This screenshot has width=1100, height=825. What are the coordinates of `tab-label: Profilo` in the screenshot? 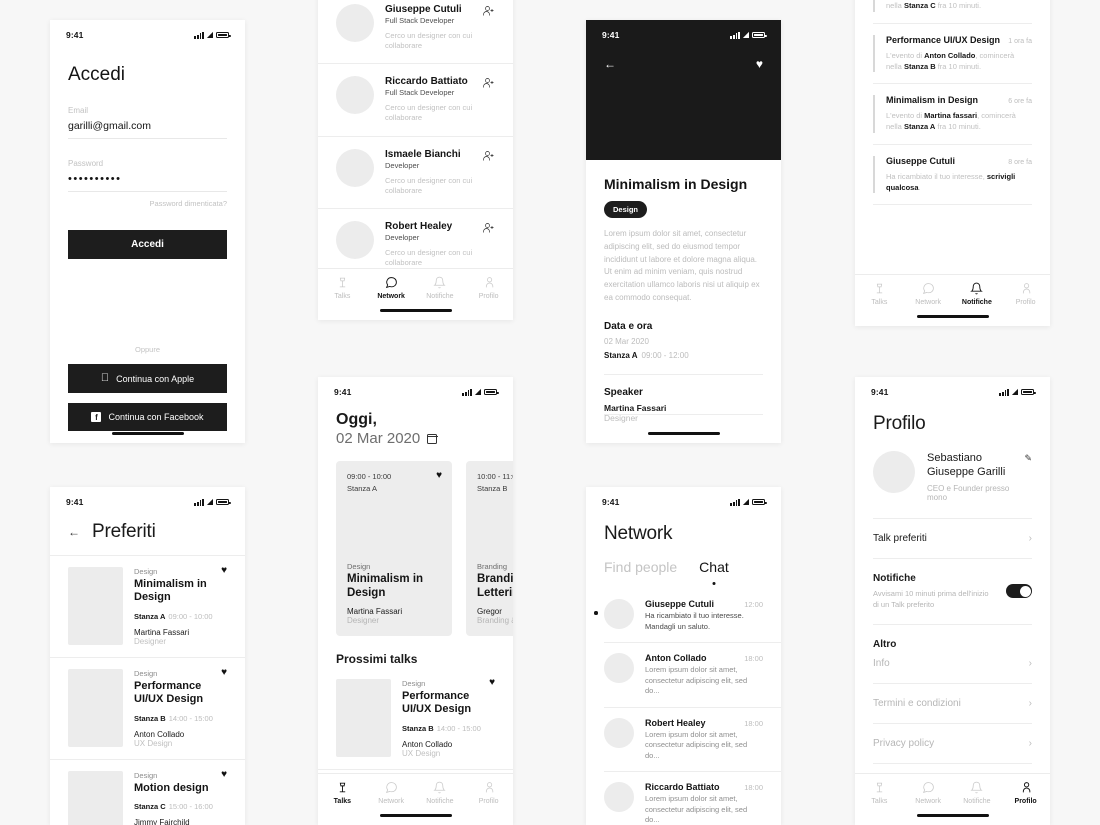 It's located at (1025, 302).